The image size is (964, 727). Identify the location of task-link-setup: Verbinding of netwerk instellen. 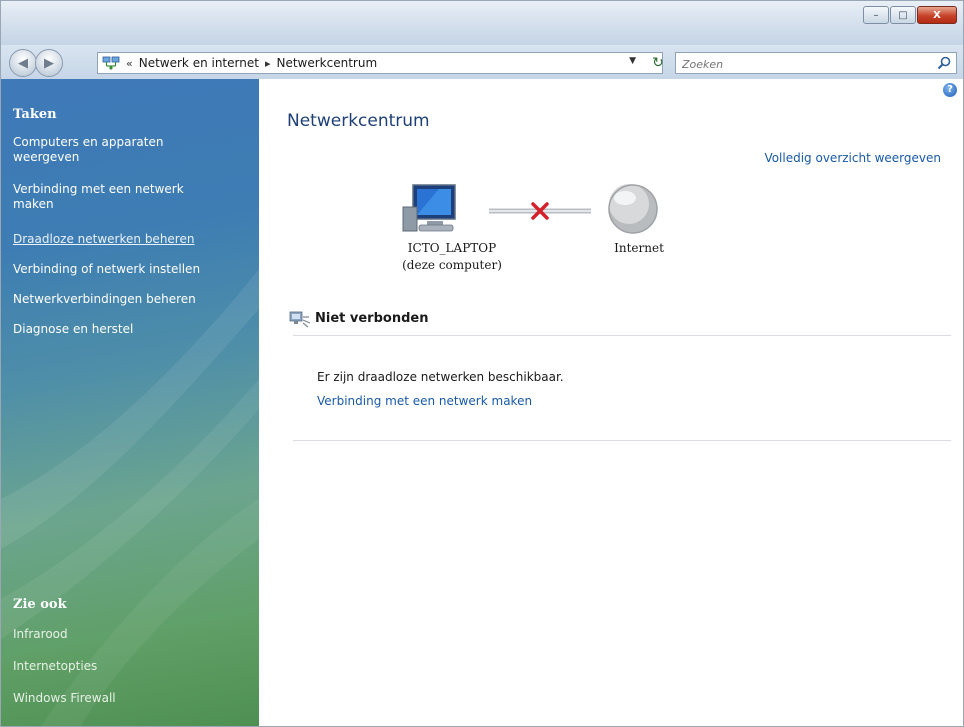
(132, 269).